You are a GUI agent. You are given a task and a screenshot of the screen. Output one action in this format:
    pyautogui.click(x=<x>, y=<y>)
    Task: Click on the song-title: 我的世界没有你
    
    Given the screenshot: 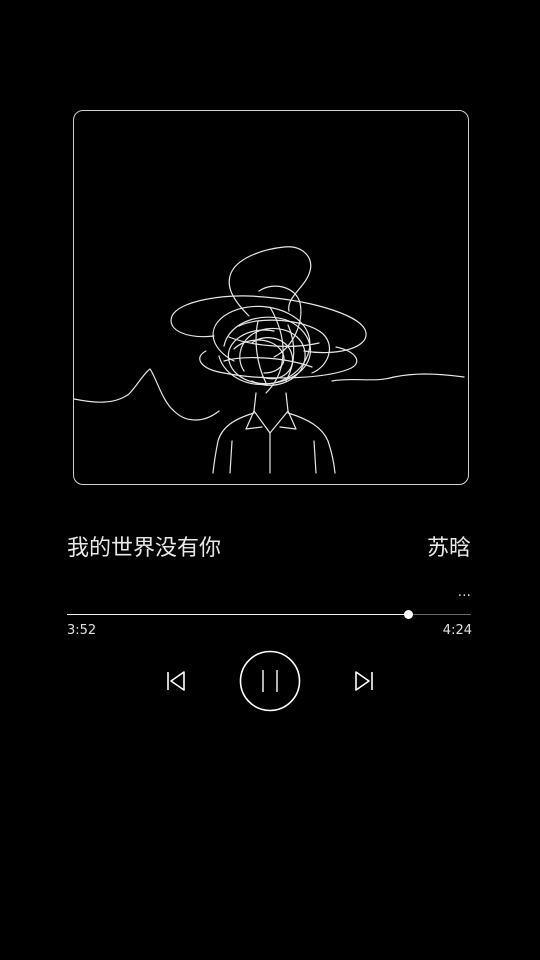 What is the action you would take?
    pyautogui.click(x=144, y=548)
    